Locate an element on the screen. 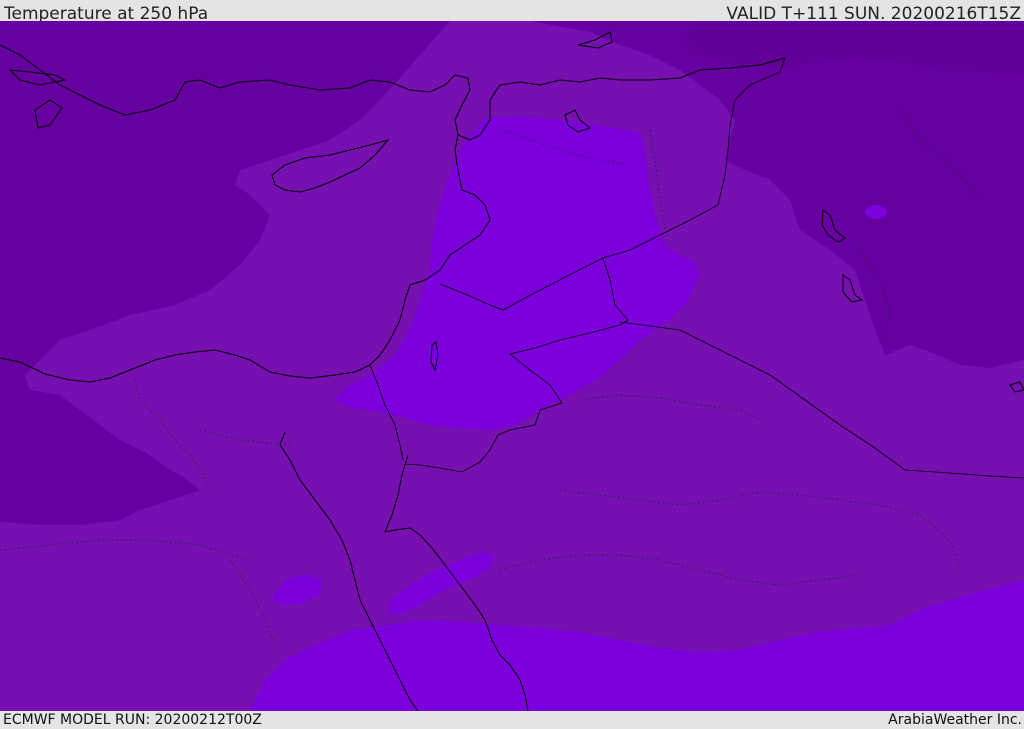  cold-blob-iraq is located at coordinates (876, 212).